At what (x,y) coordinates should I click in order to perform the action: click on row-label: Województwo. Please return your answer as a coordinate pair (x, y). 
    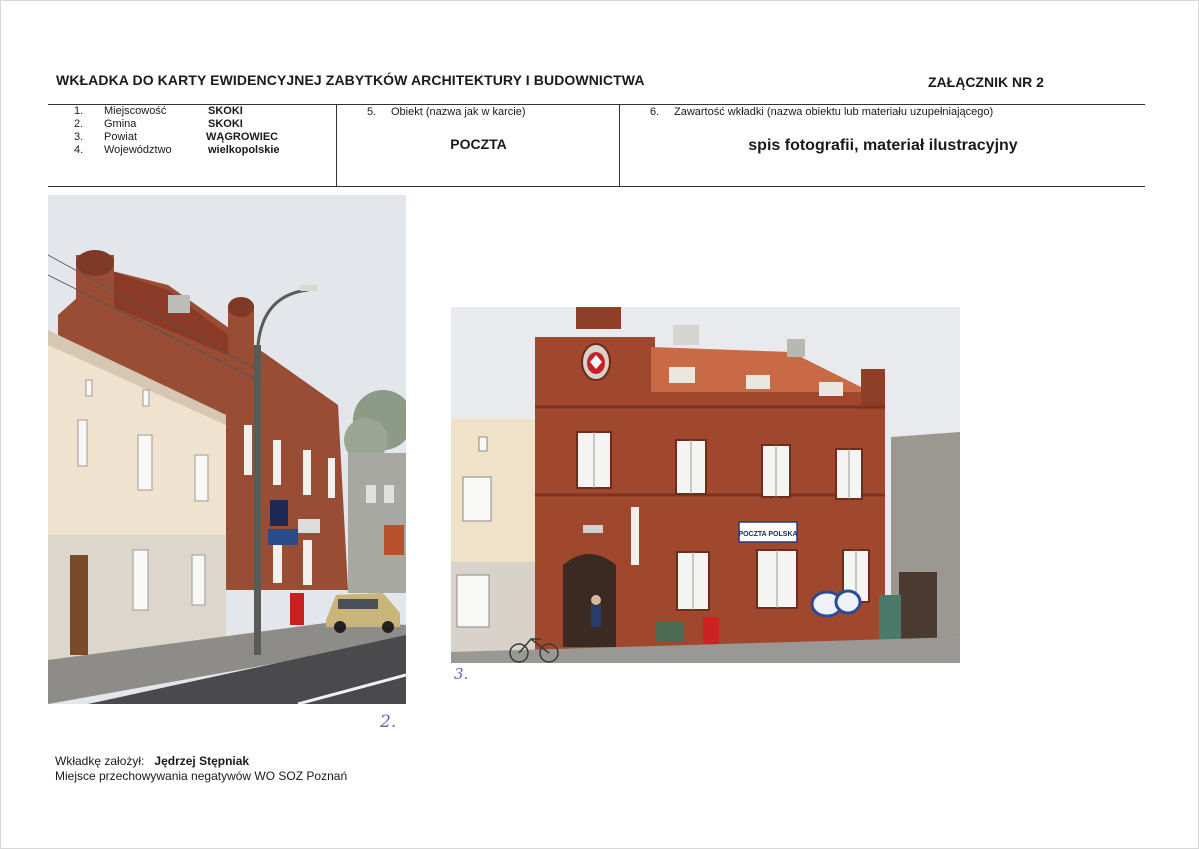
    Looking at the image, I should click on (138, 150).